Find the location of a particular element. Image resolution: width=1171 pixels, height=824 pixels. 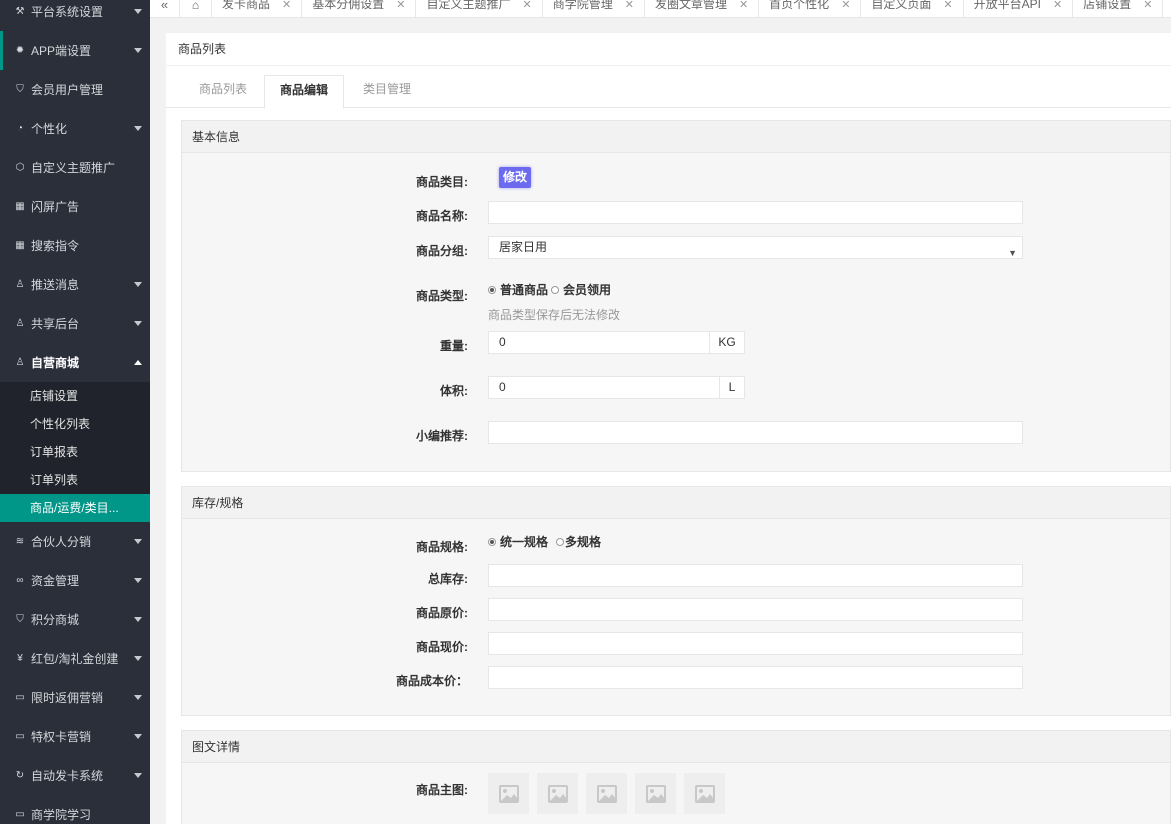

radio-multi-spec-label: 多规格 is located at coordinates (583, 541).